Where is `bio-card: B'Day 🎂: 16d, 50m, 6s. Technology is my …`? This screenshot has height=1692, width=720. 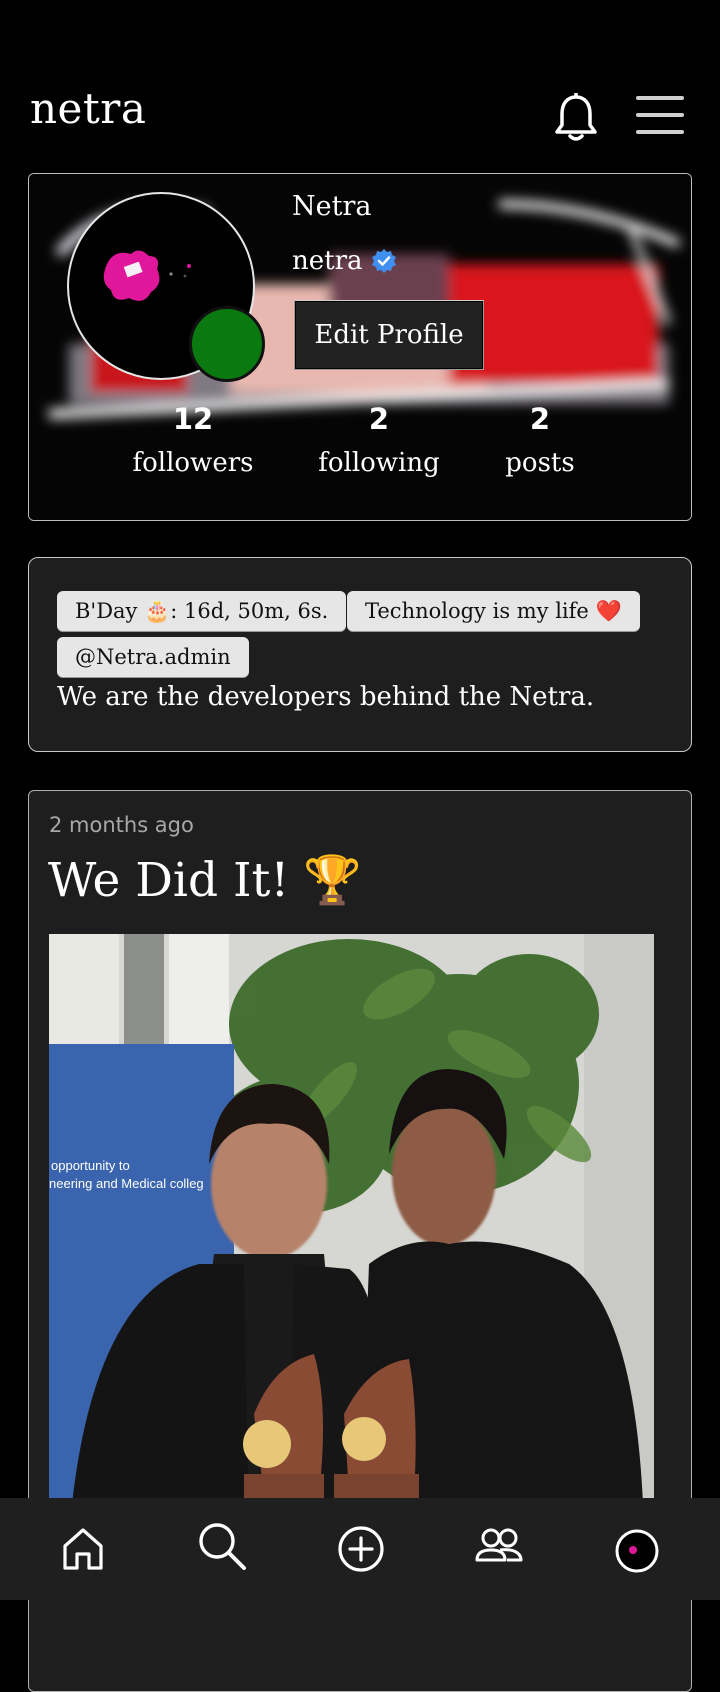 bio-card: B'Day 🎂: 16d, 50m, 6s. Technology is my … is located at coordinates (360, 654).